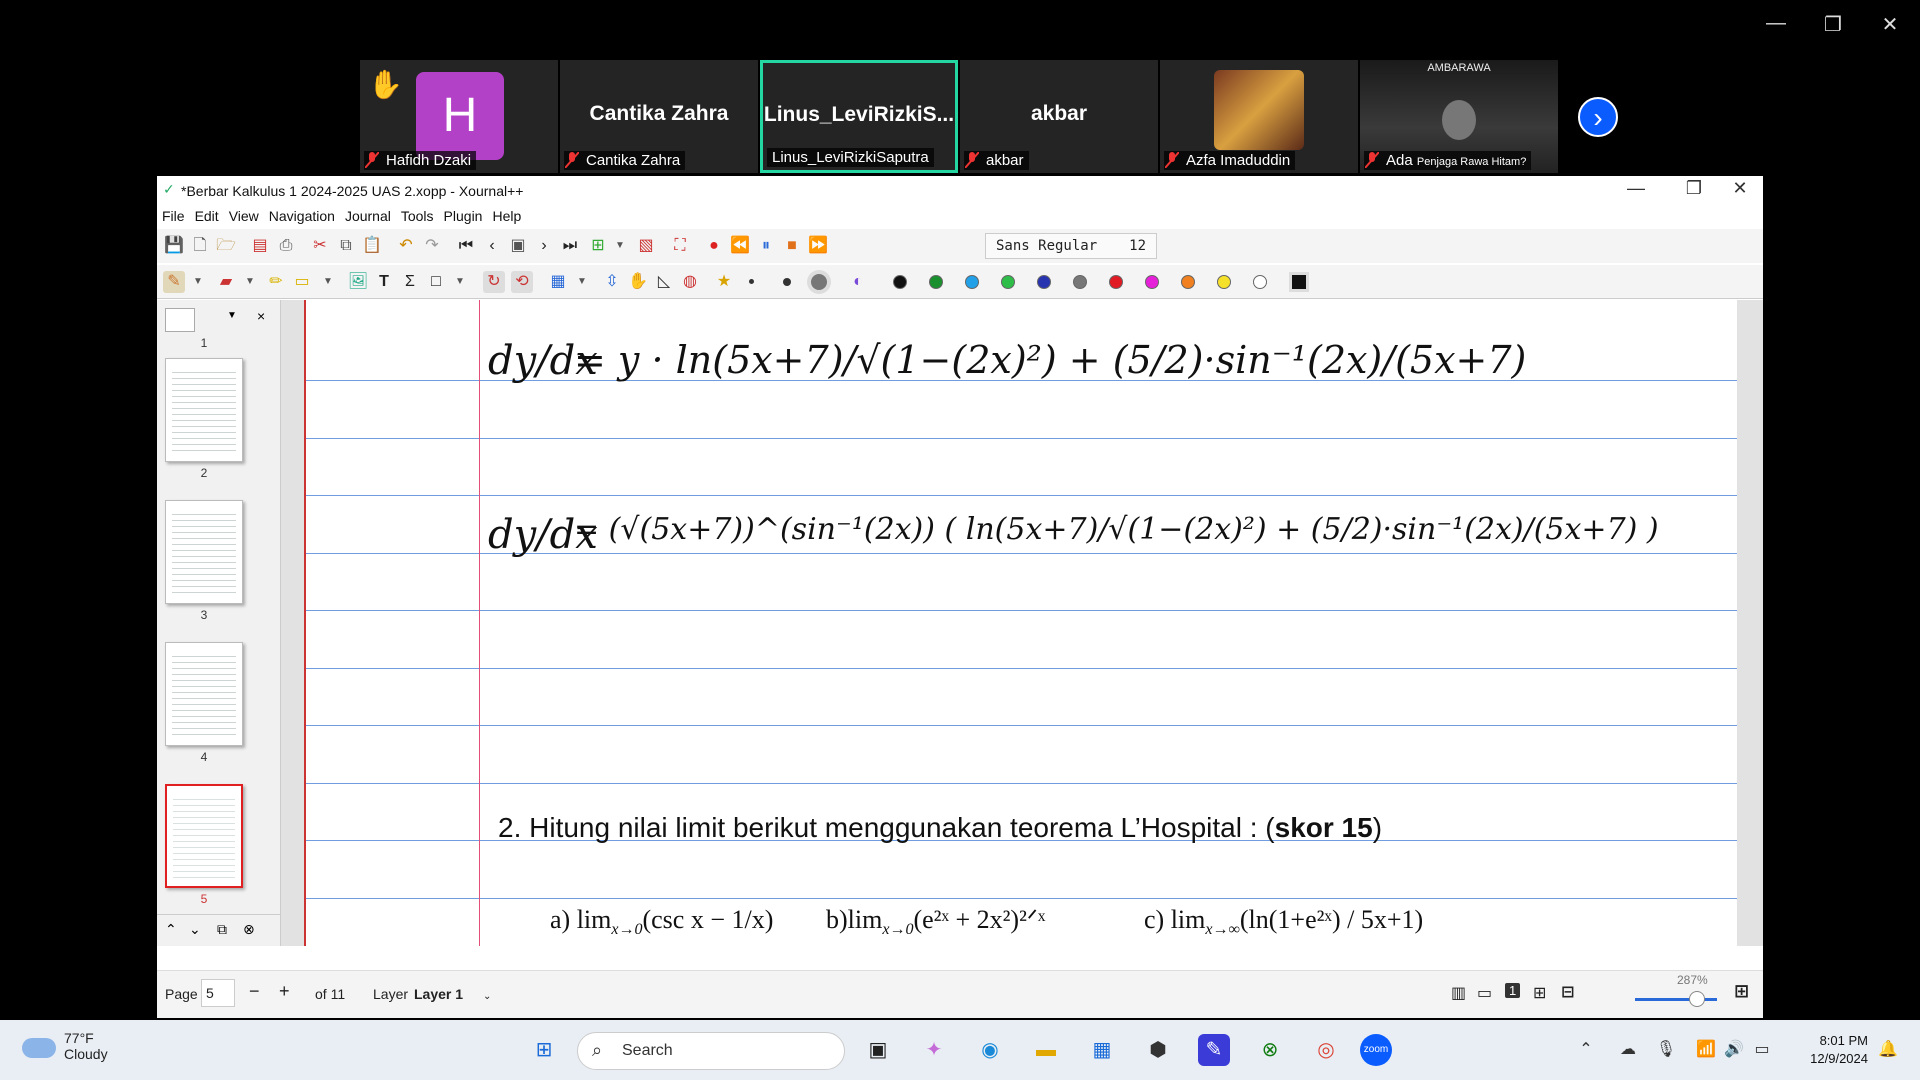  What do you see at coordinates (1890, 24) in the screenshot?
I see `close-button: ✕` at bounding box center [1890, 24].